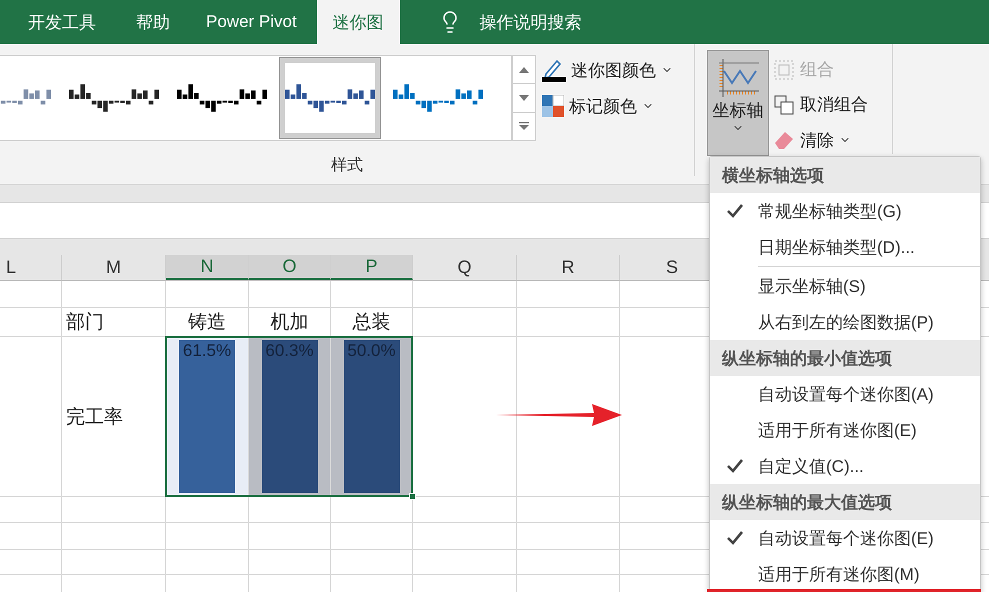  What do you see at coordinates (372, 267) in the screenshot?
I see `column-header: P` at bounding box center [372, 267].